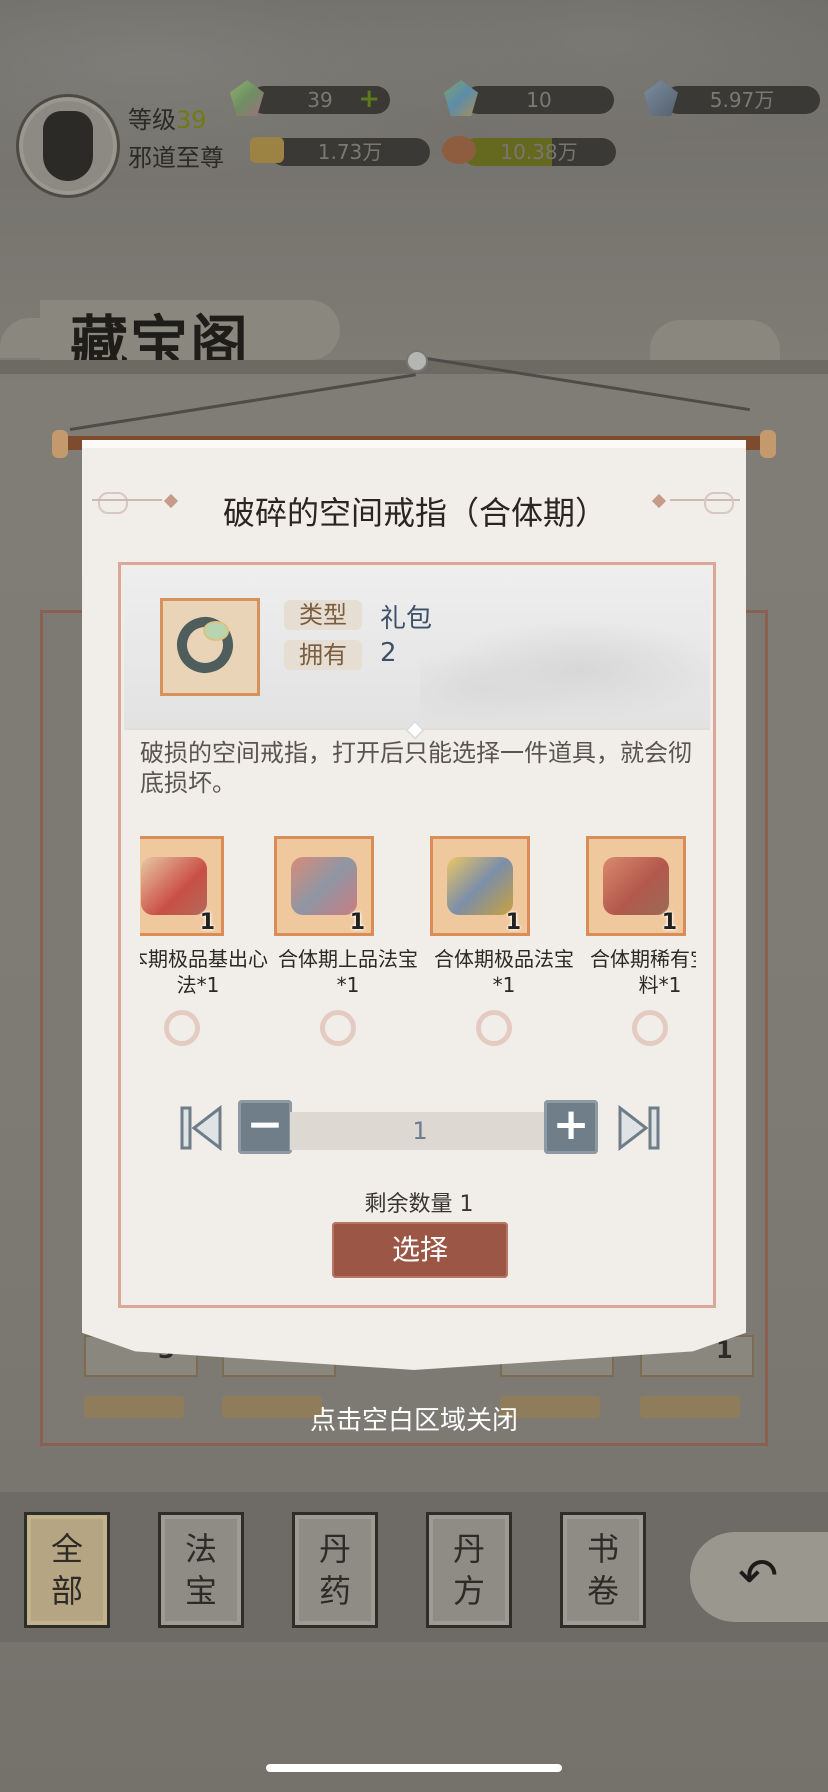  Describe the element at coordinates (414, 1418) in the screenshot. I see `close-hint: 点击空白区域关闭` at that location.